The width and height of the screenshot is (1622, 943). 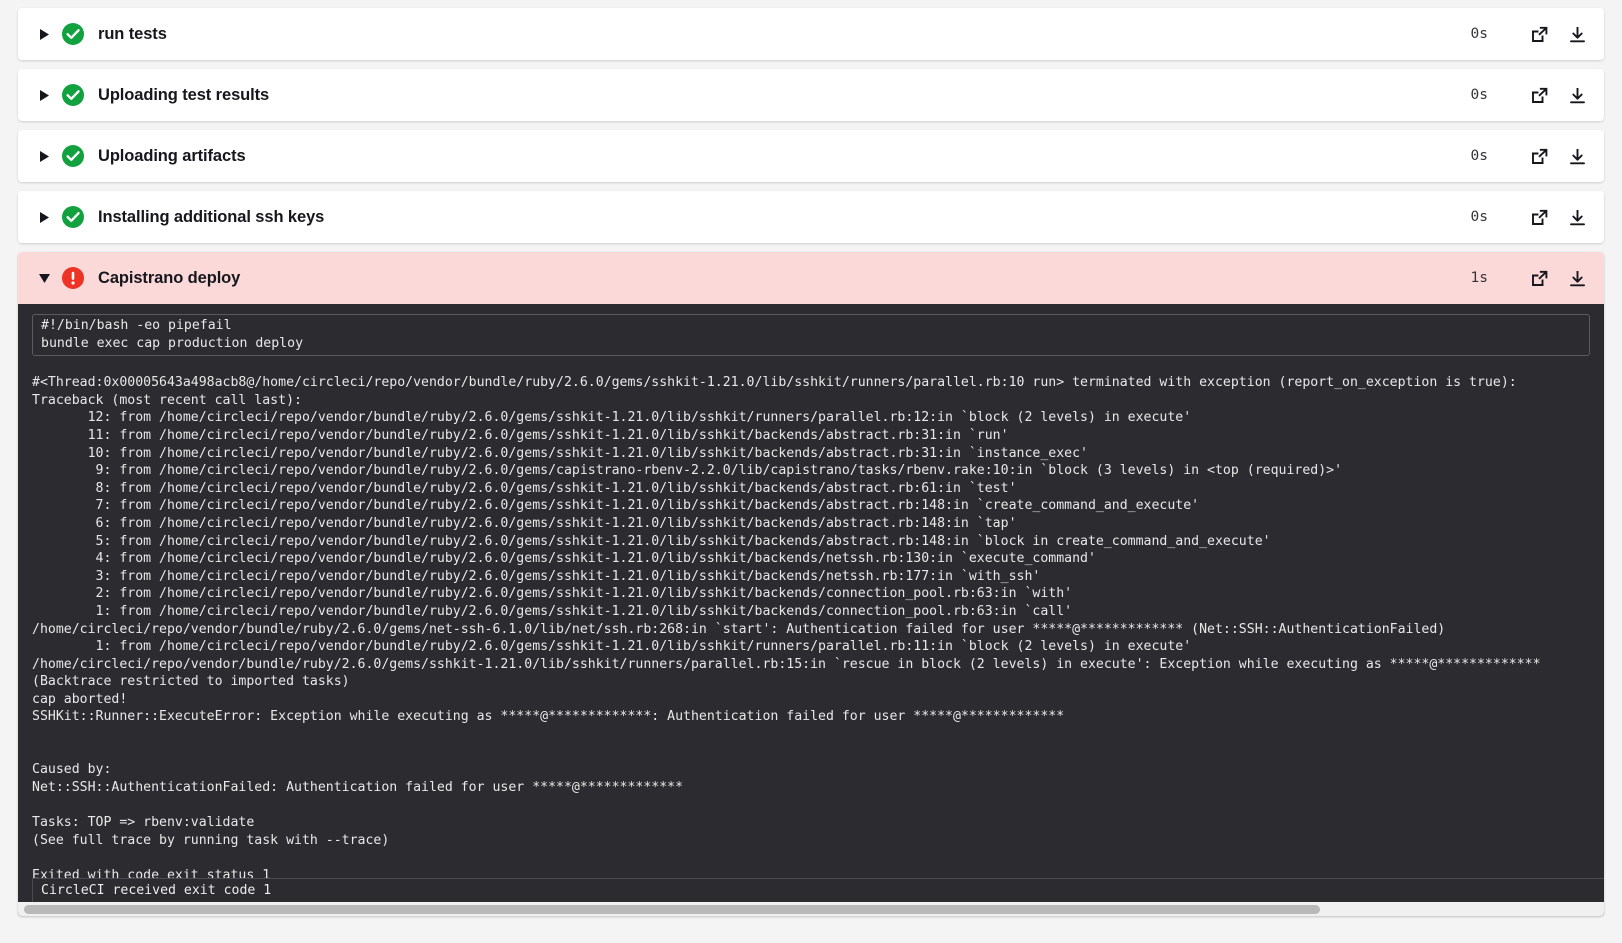 What do you see at coordinates (44, 278) in the screenshot?
I see `caret-down-icon` at bounding box center [44, 278].